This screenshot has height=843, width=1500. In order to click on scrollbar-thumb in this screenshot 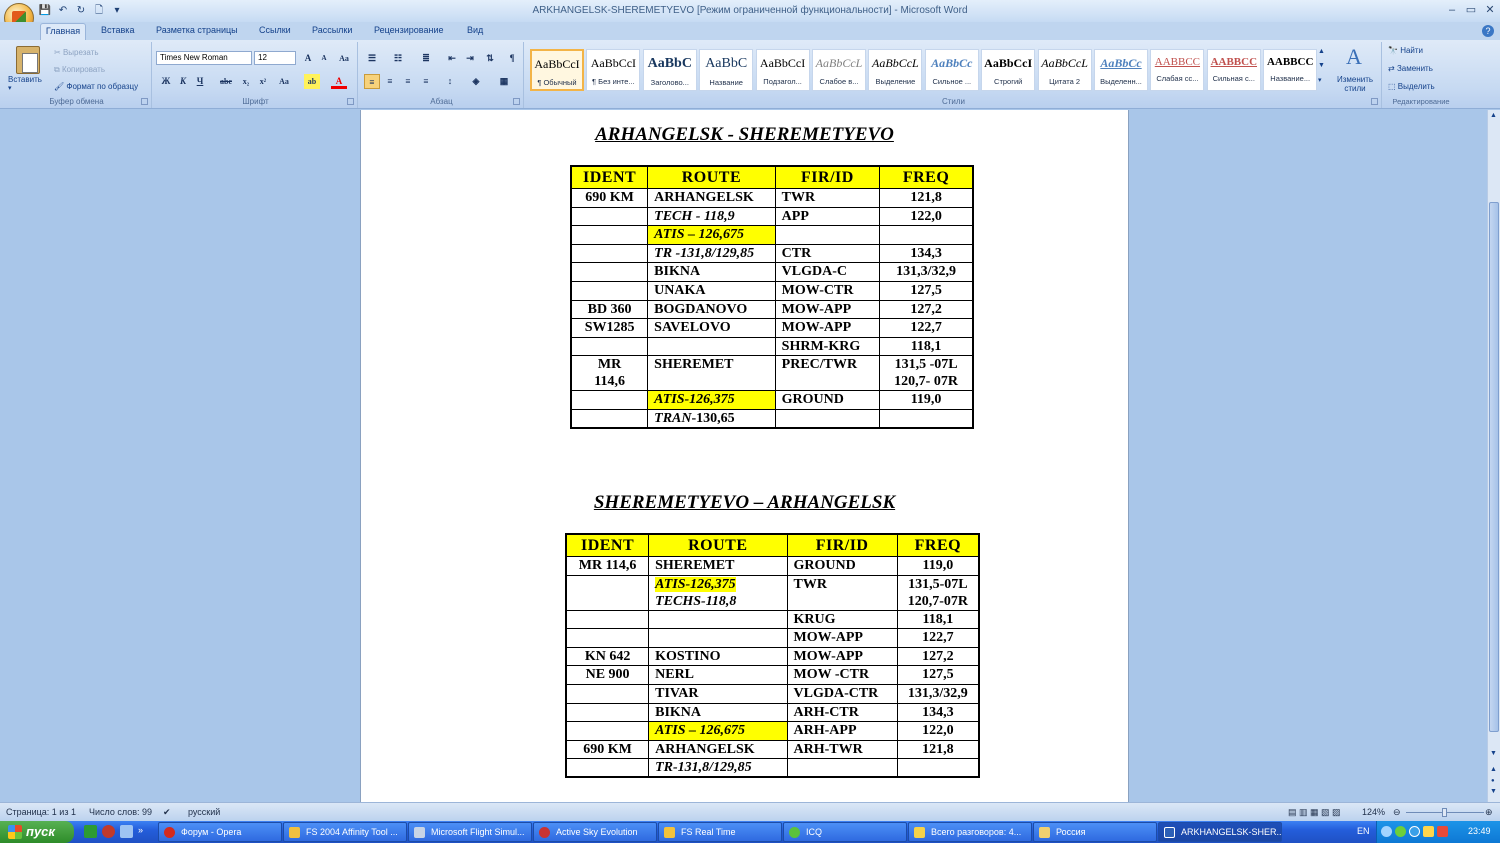, I will do `click(1494, 467)`.